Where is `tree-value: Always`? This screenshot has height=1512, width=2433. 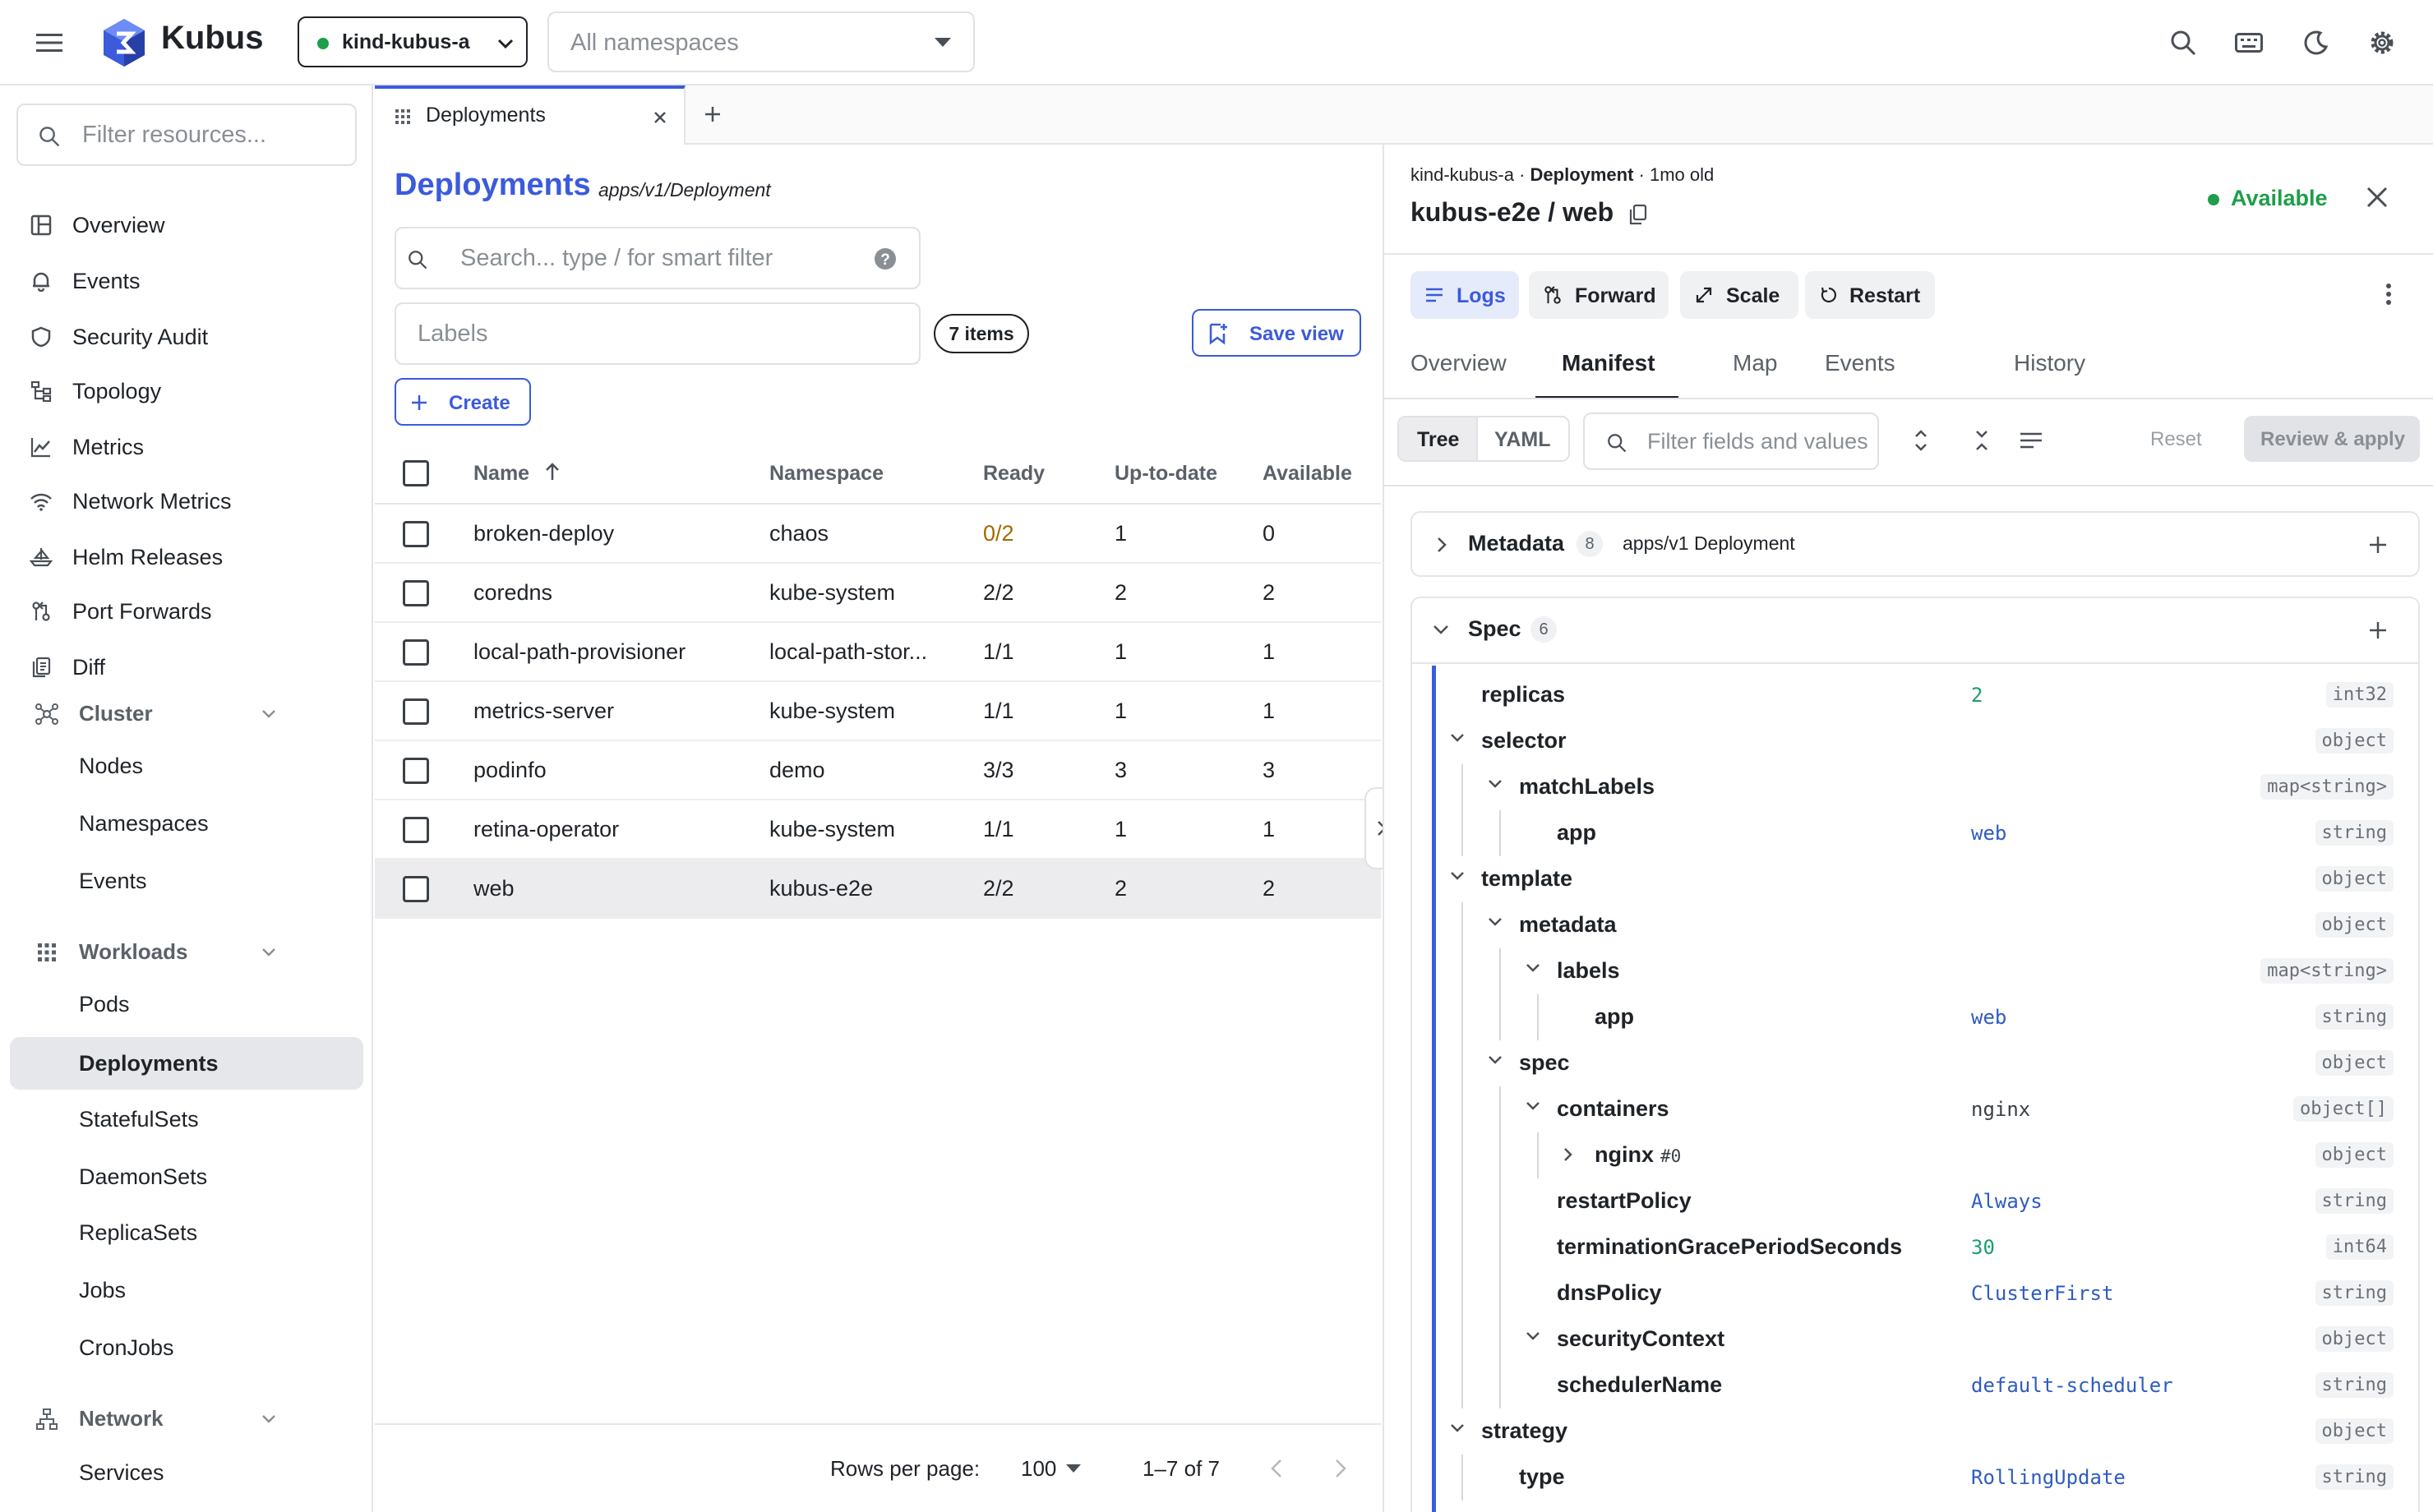 tree-value: Always is located at coordinates (2007, 1201).